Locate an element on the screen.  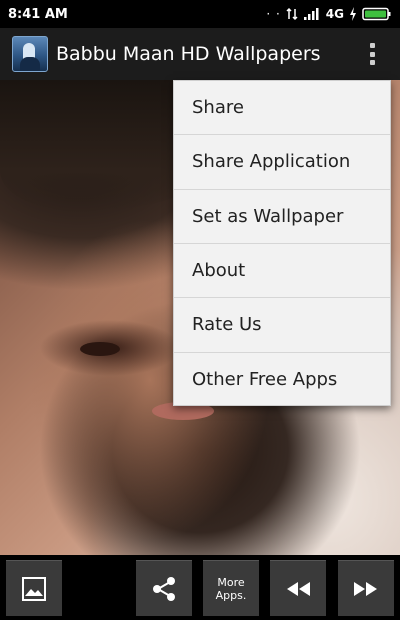
app-title: Babbu Maan HD Wallpapers is located at coordinates (188, 54).